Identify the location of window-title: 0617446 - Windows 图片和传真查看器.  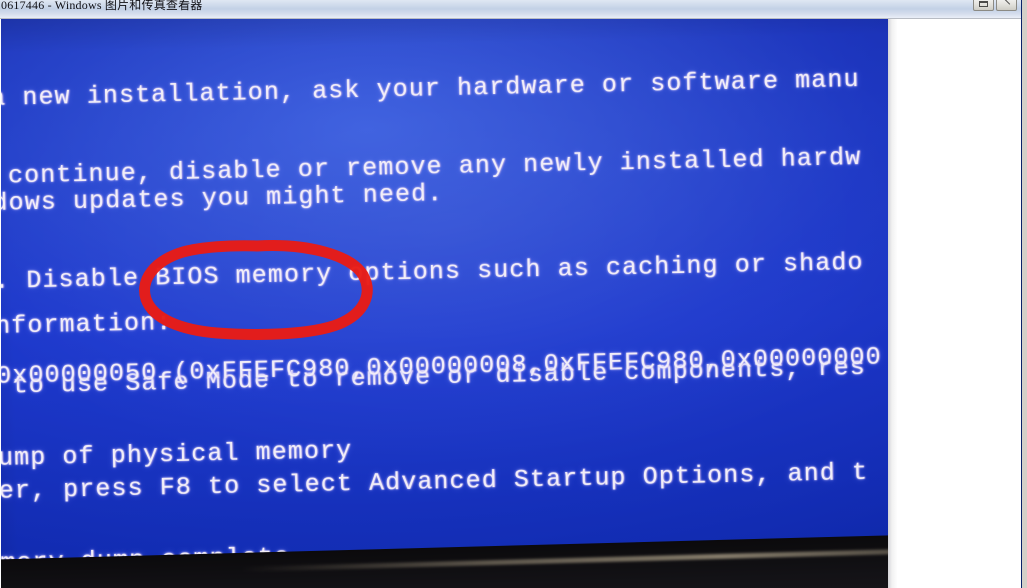
(102, 6).